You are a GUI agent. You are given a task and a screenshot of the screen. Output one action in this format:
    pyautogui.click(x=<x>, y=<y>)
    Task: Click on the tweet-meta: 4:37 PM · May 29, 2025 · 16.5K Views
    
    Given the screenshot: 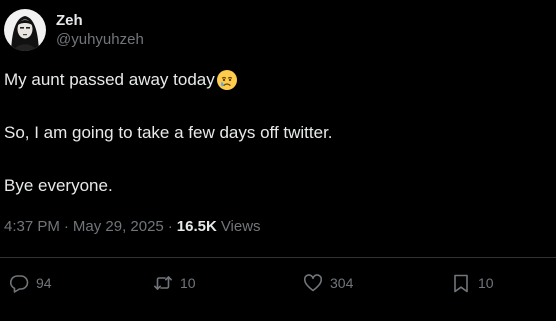 What is the action you would take?
    pyautogui.click(x=132, y=226)
    